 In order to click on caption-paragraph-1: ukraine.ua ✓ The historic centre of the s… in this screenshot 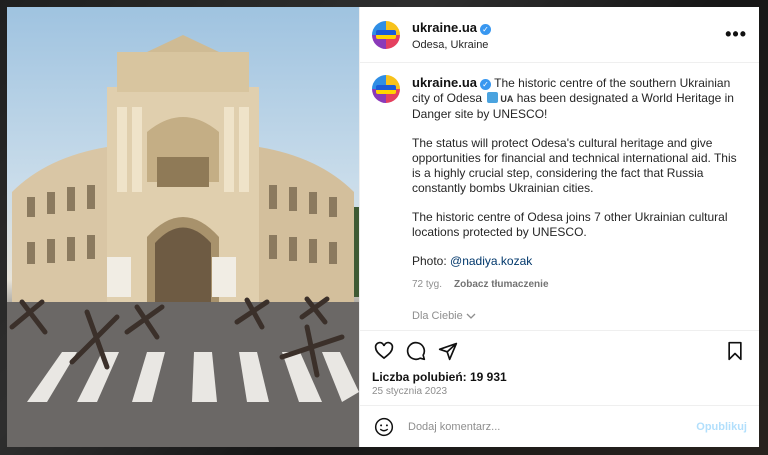, I will do `click(579, 98)`.